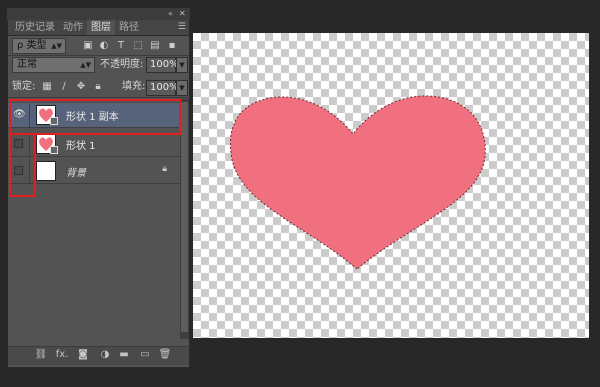 This screenshot has height=387, width=600. Describe the element at coordinates (129, 27) in the screenshot. I see `tab-paths: 路径` at that location.